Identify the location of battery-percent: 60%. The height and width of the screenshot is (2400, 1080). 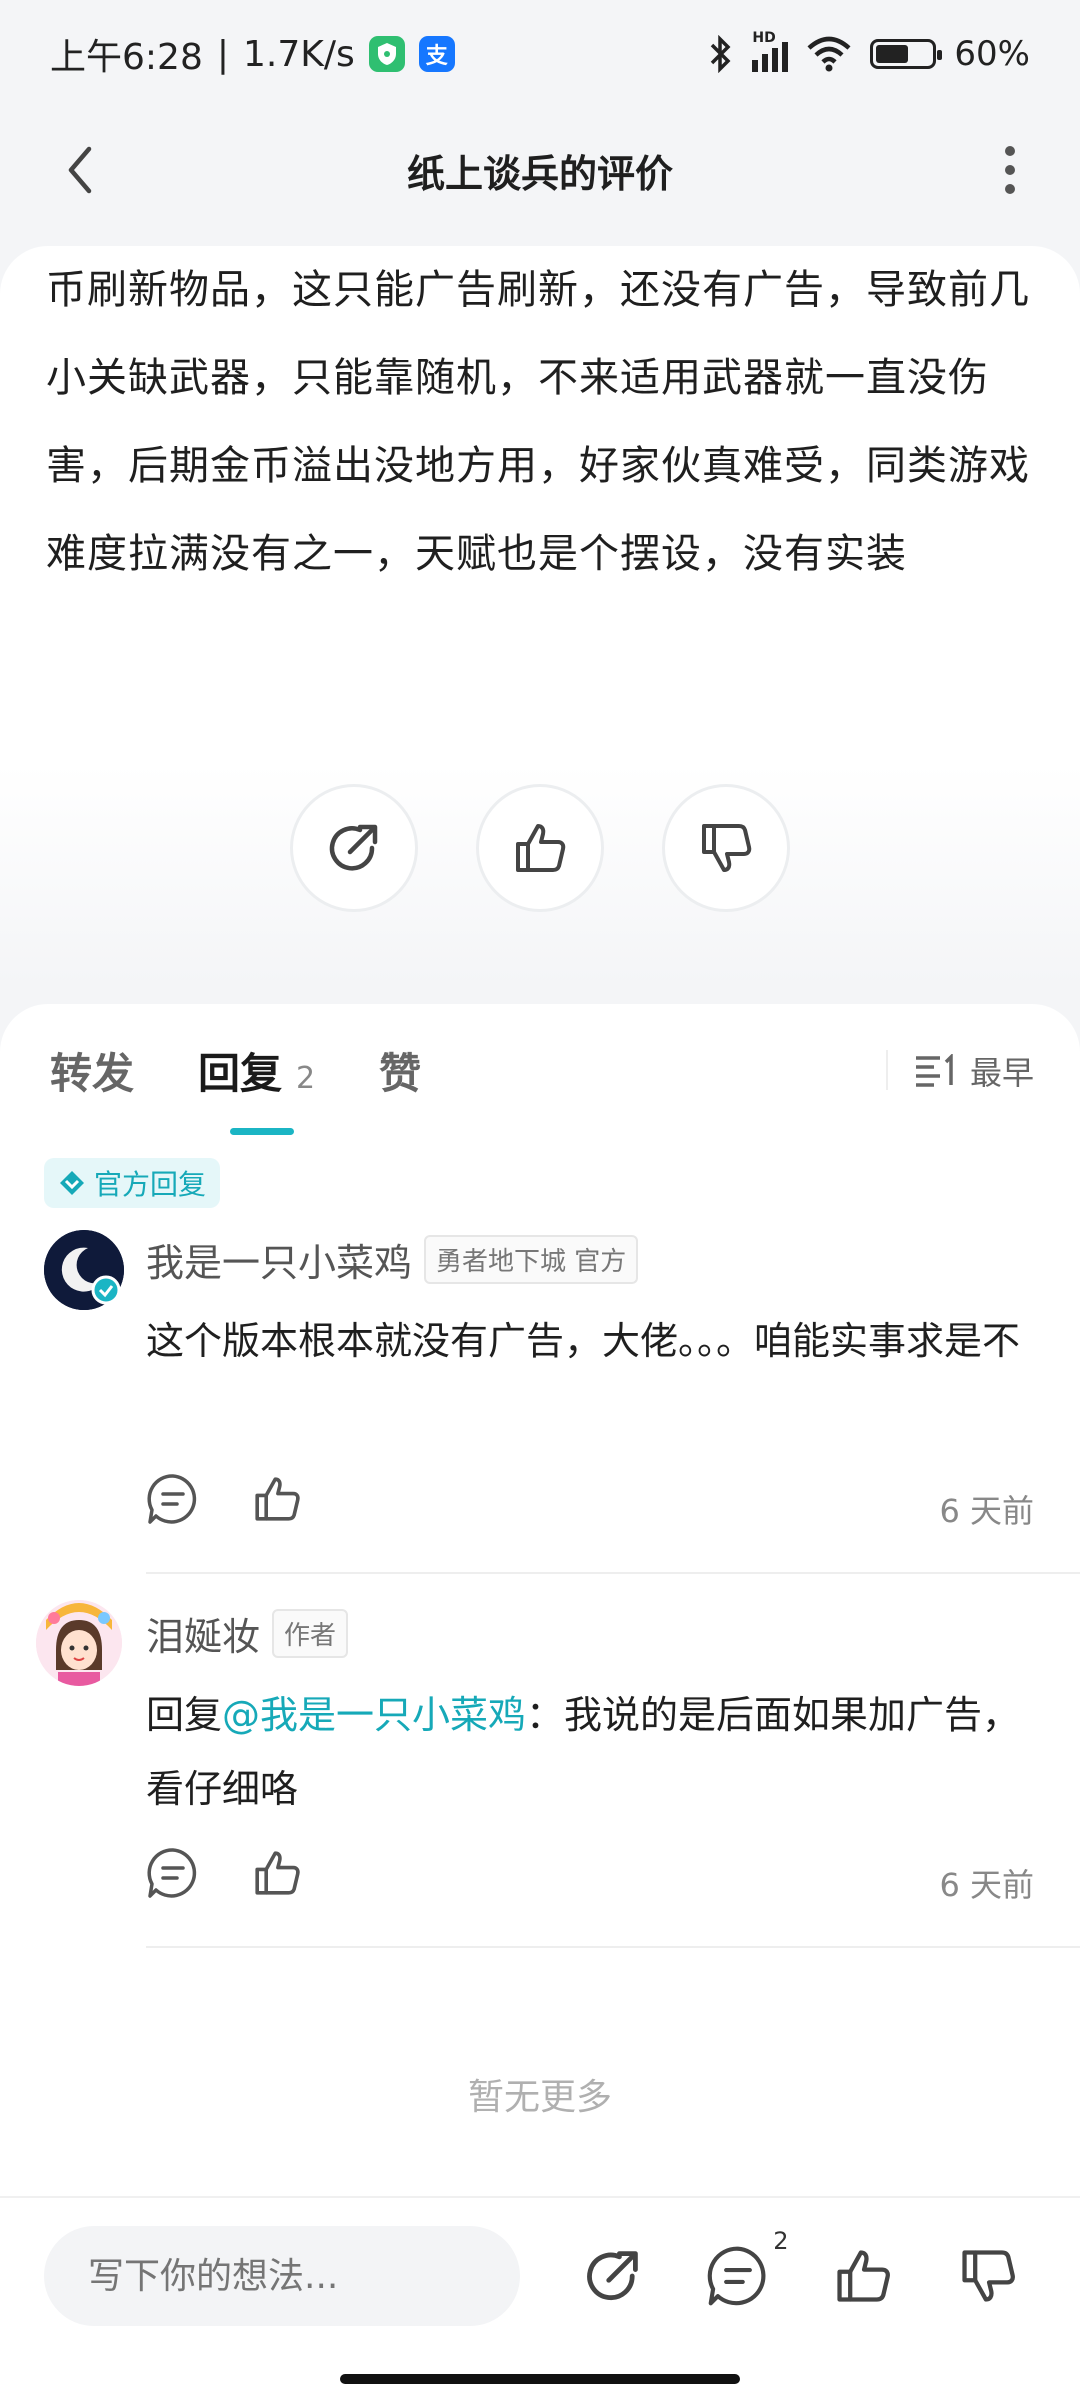
(992, 54).